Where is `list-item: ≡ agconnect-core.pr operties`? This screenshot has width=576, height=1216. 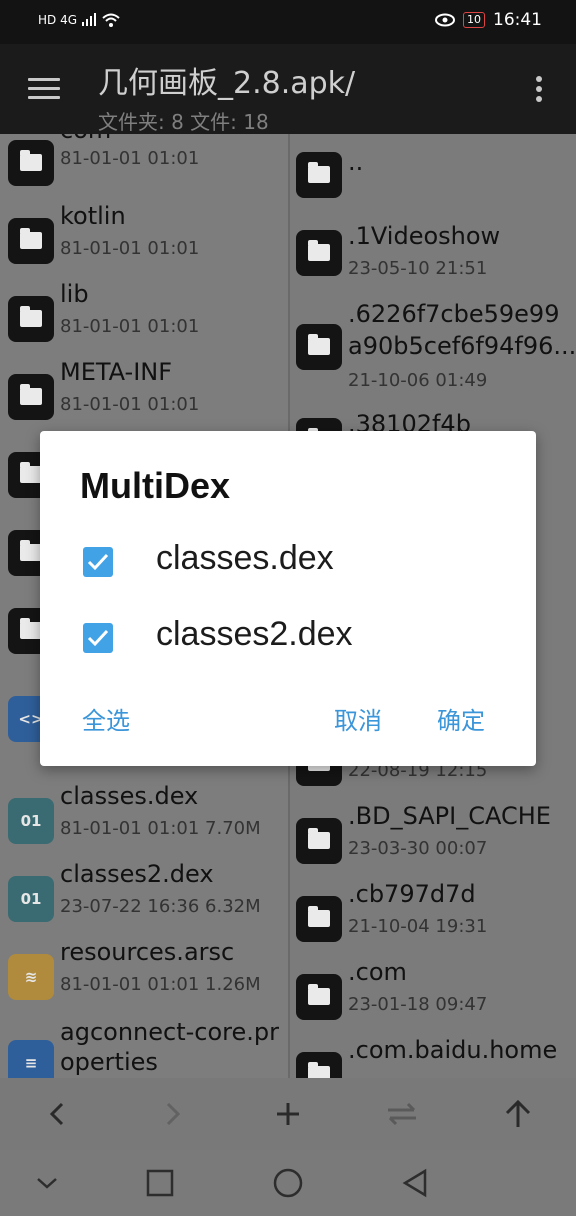 list-item: ≡ agconnect-core.pr operties is located at coordinates (144, 1048).